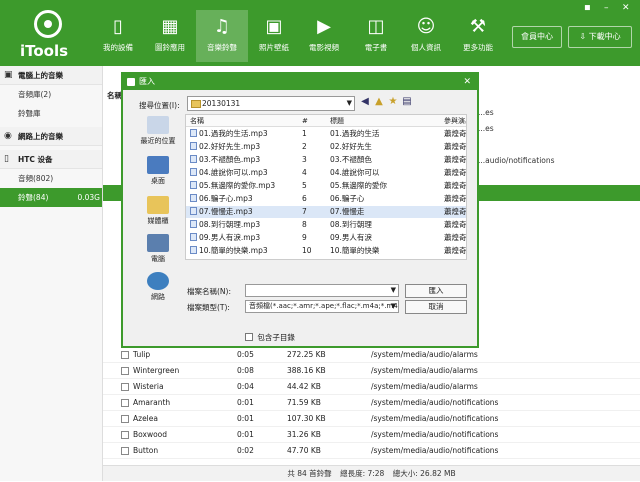 This screenshot has width=640, height=482. I want to click on sidebar-item-audio-library: 音頻庫(2), so click(51, 94).